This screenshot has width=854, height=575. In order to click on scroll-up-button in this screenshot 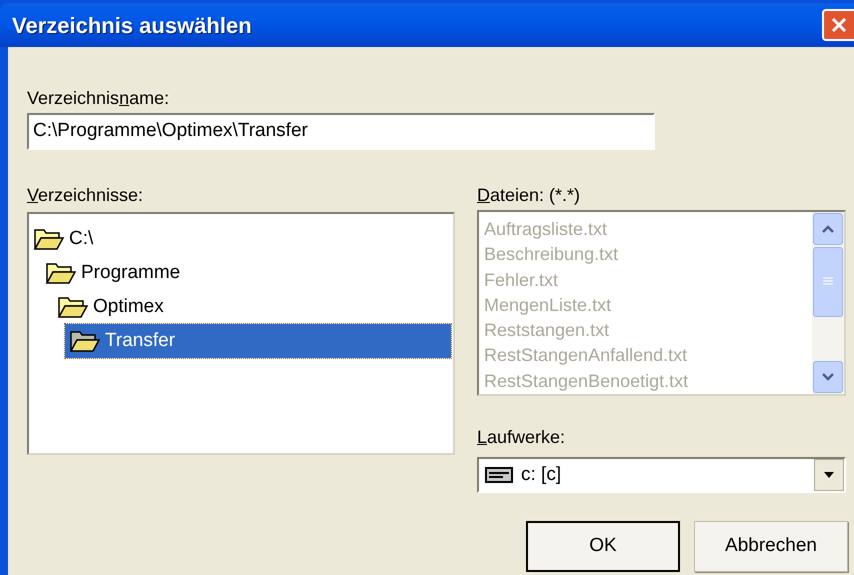, I will do `click(828, 229)`.